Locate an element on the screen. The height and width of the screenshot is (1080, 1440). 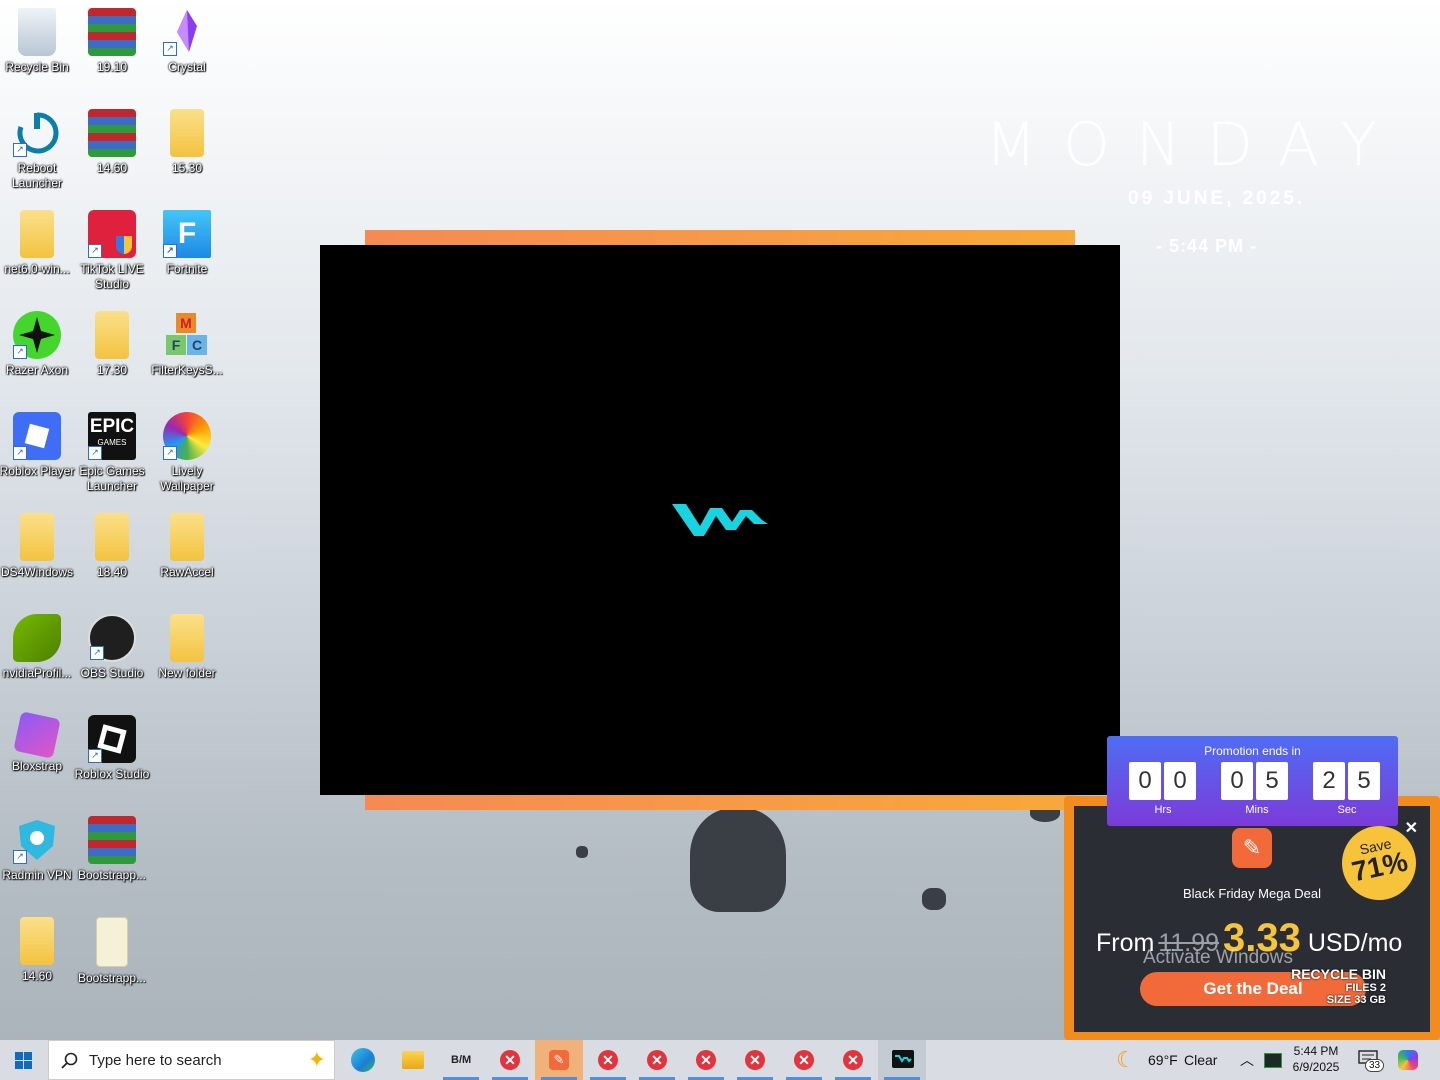
desktop-icon-label: Roblox Studio is located at coordinates (112, 774).